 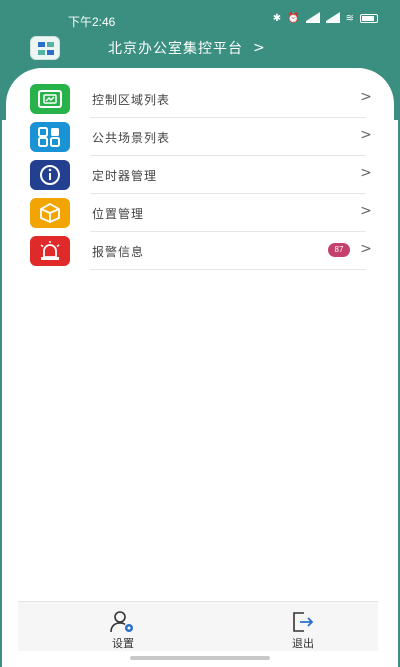 I want to click on menu-item-timer: 定时器管理 >, so click(x=200, y=175).